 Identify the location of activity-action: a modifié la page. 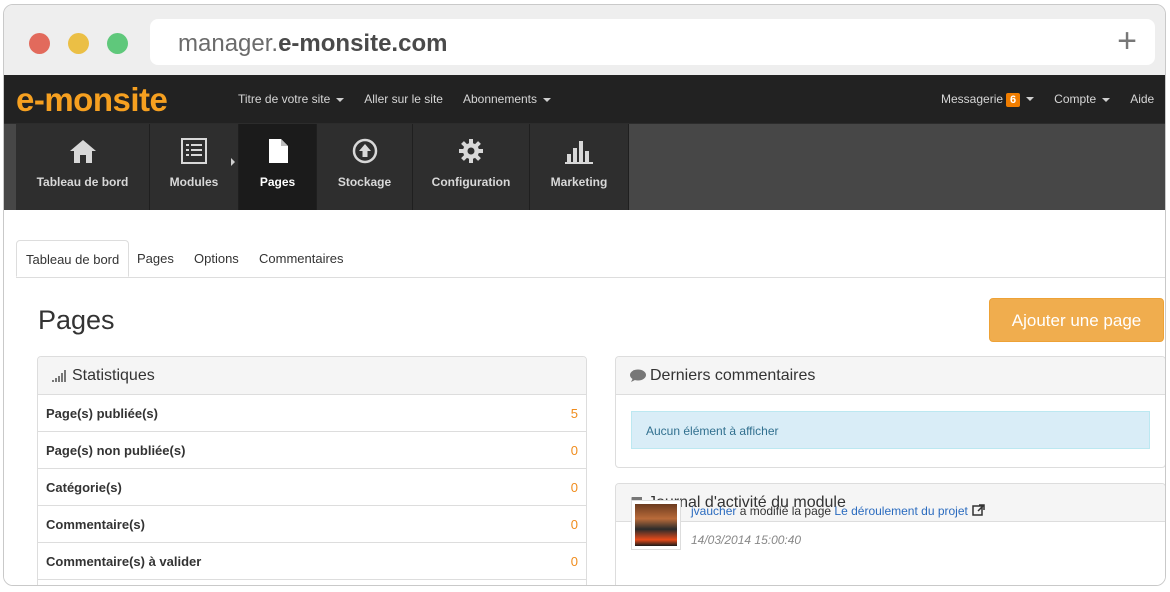
(785, 511).